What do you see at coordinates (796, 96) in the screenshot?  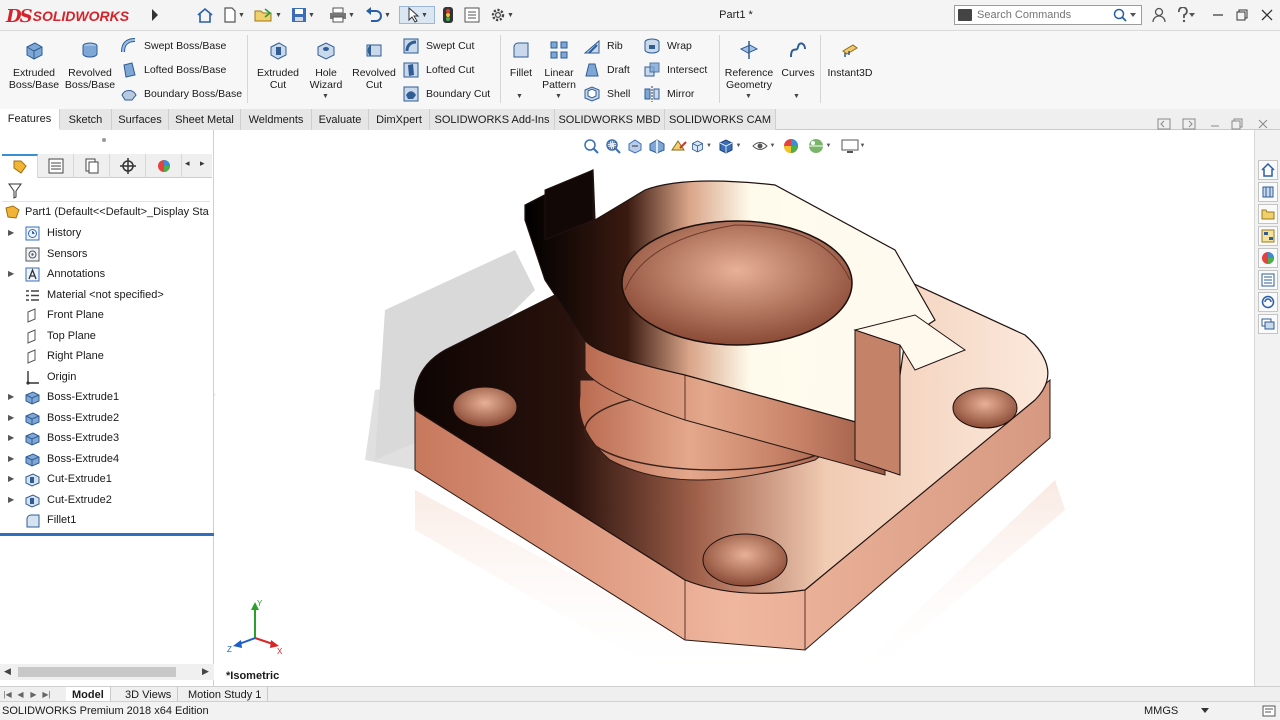 I see `curves-dropdown-icon: ▼` at bounding box center [796, 96].